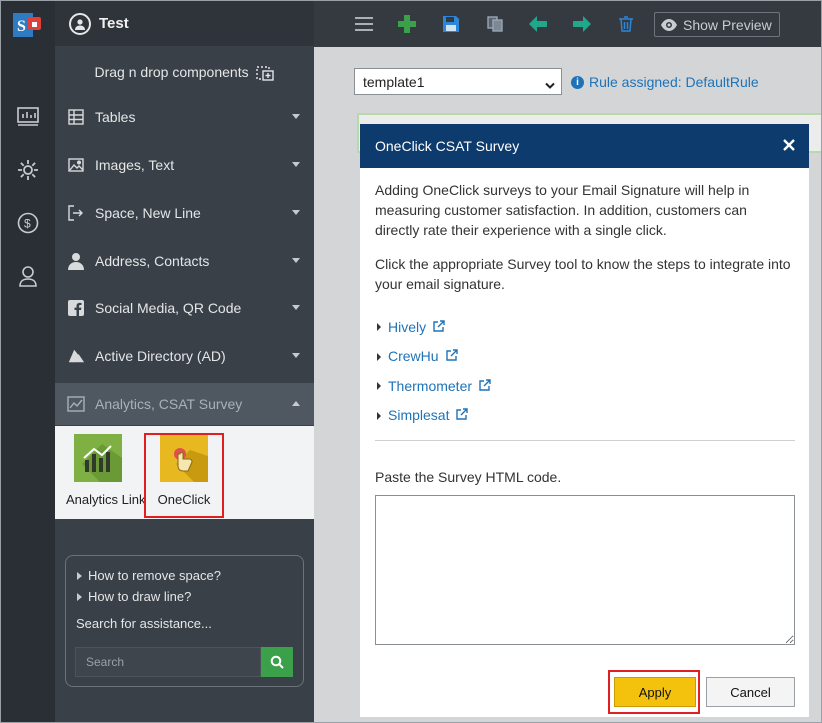 The height and width of the screenshot is (723, 822). I want to click on rule-assigned-link: i Rule assigned: DefaultRule, so click(665, 82).